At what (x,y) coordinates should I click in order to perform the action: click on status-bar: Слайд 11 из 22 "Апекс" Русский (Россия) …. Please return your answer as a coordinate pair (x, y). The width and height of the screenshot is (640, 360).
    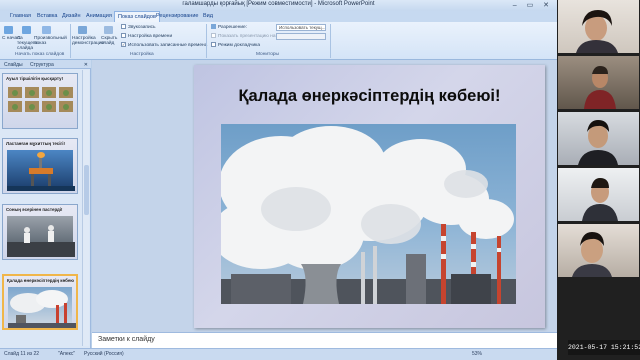
    Looking at the image, I should click on (278, 354).